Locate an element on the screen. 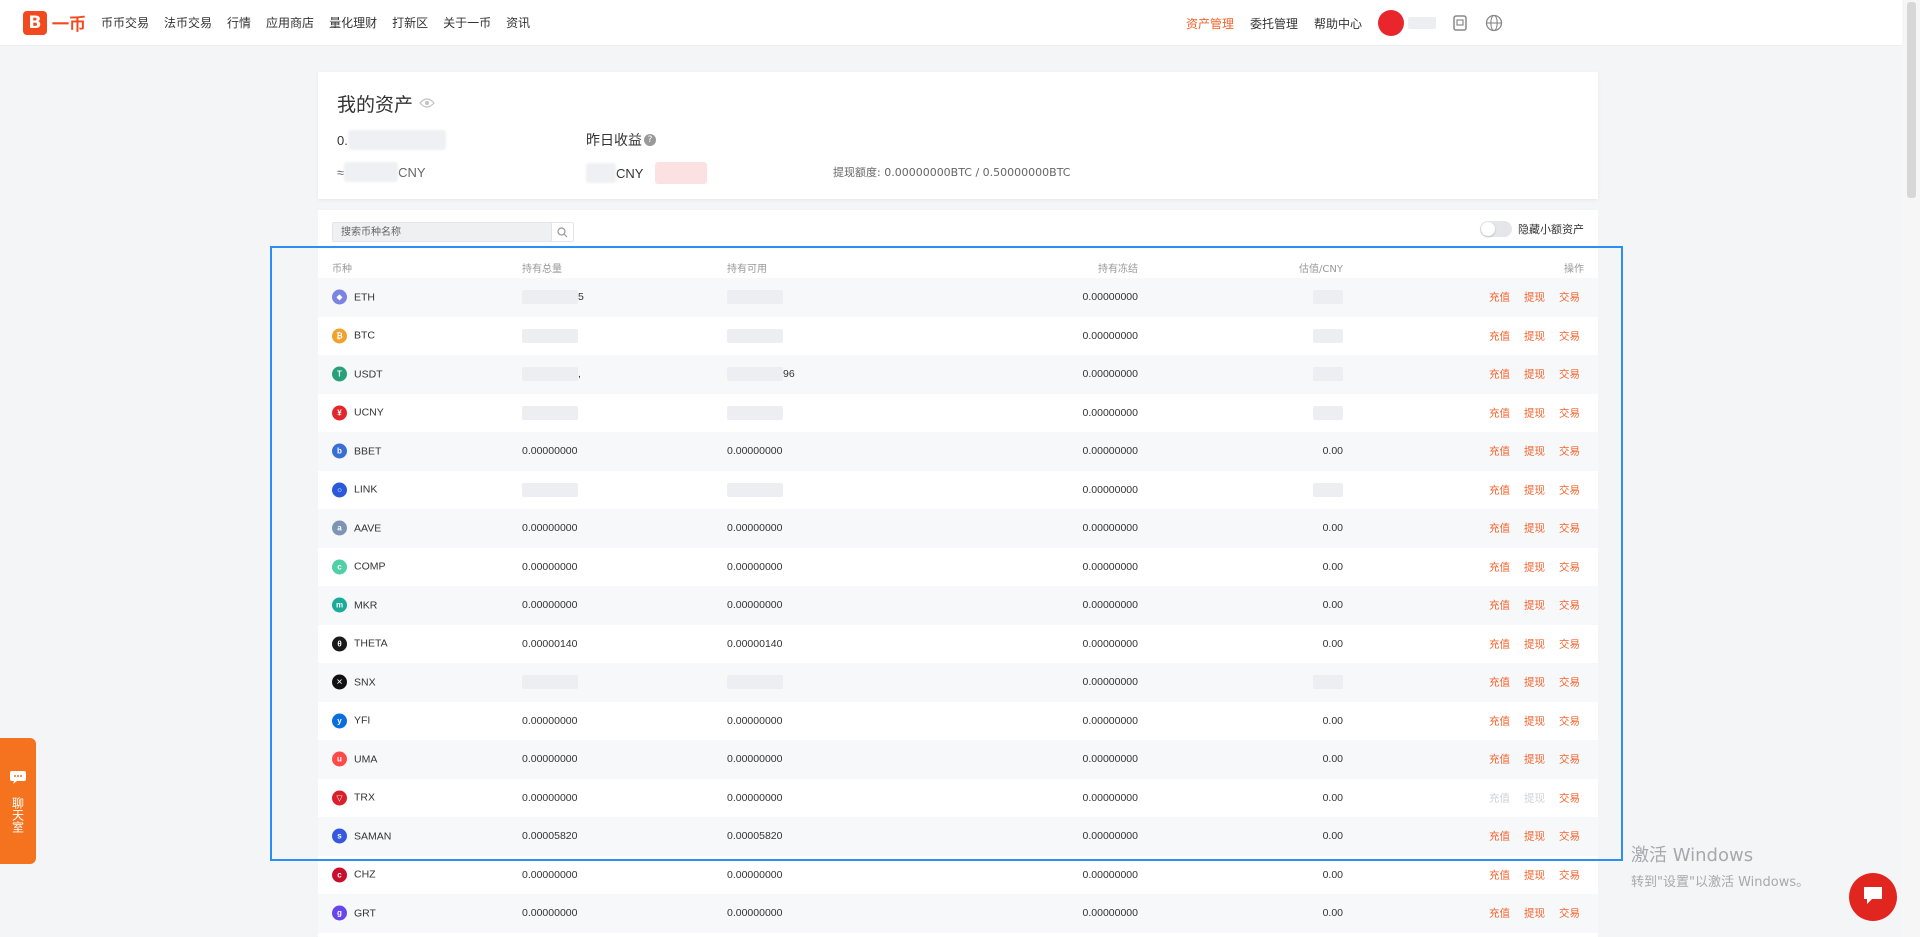 The image size is (1920, 937). nav-news: 资讯 is located at coordinates (518, 22).